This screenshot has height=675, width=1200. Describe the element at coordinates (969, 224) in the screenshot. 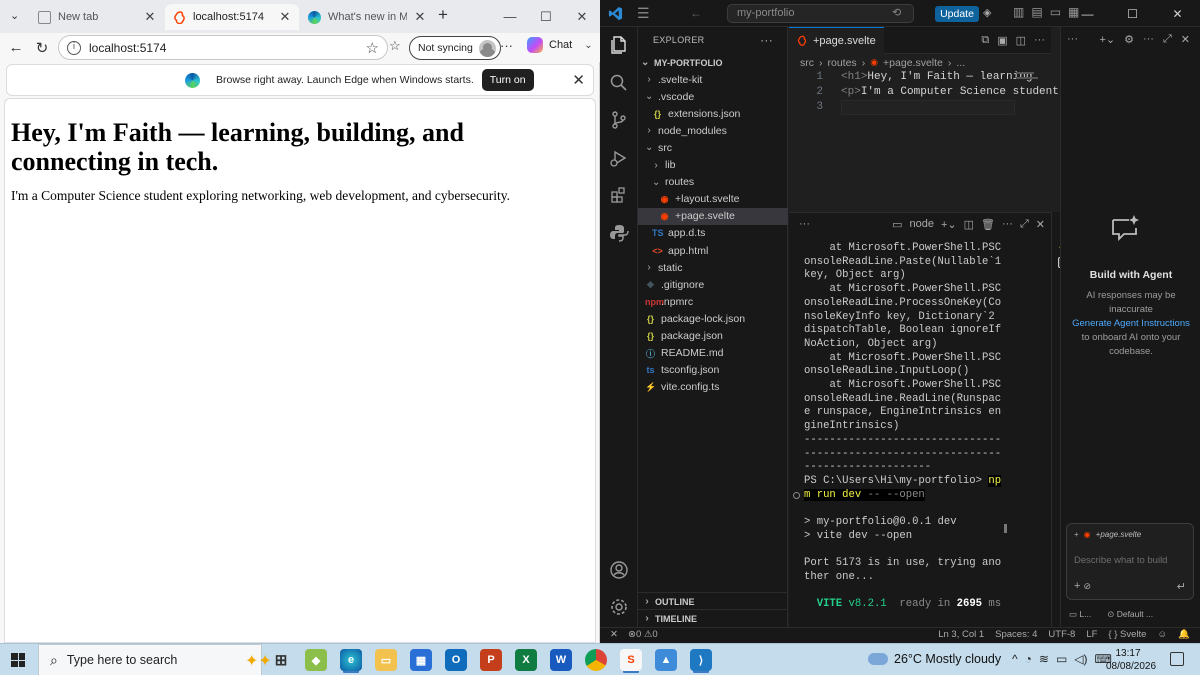

I see `split-terminal-icon: ◫` at that location.